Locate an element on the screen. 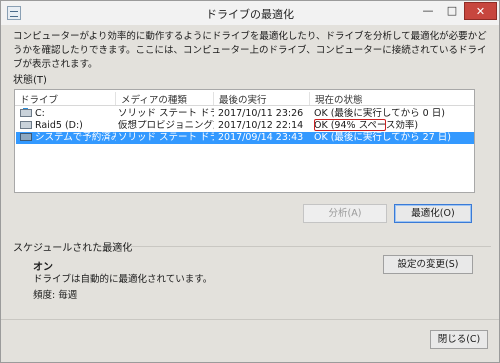  state-cell: OK (最後に実行してから 27 日) is located at coordinates (382, 137).